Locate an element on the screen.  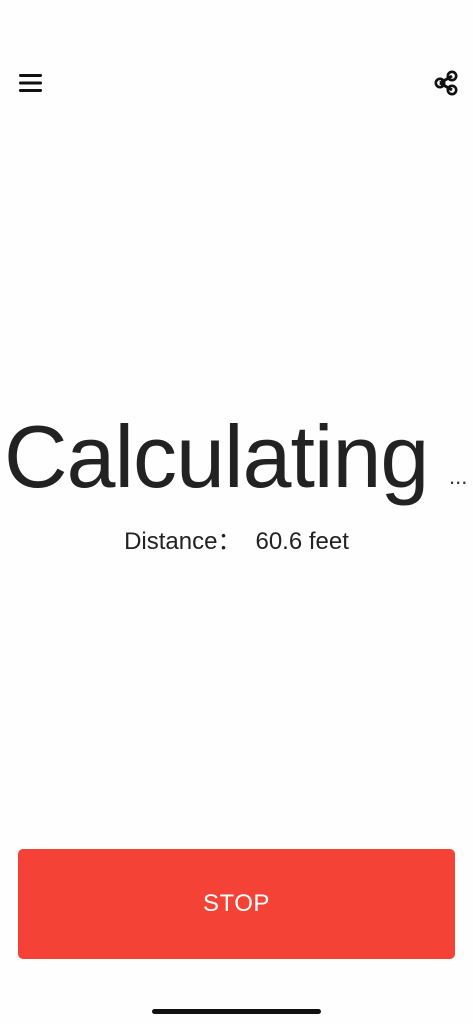
status-text: Calculating is located at coordinates (216, 456).